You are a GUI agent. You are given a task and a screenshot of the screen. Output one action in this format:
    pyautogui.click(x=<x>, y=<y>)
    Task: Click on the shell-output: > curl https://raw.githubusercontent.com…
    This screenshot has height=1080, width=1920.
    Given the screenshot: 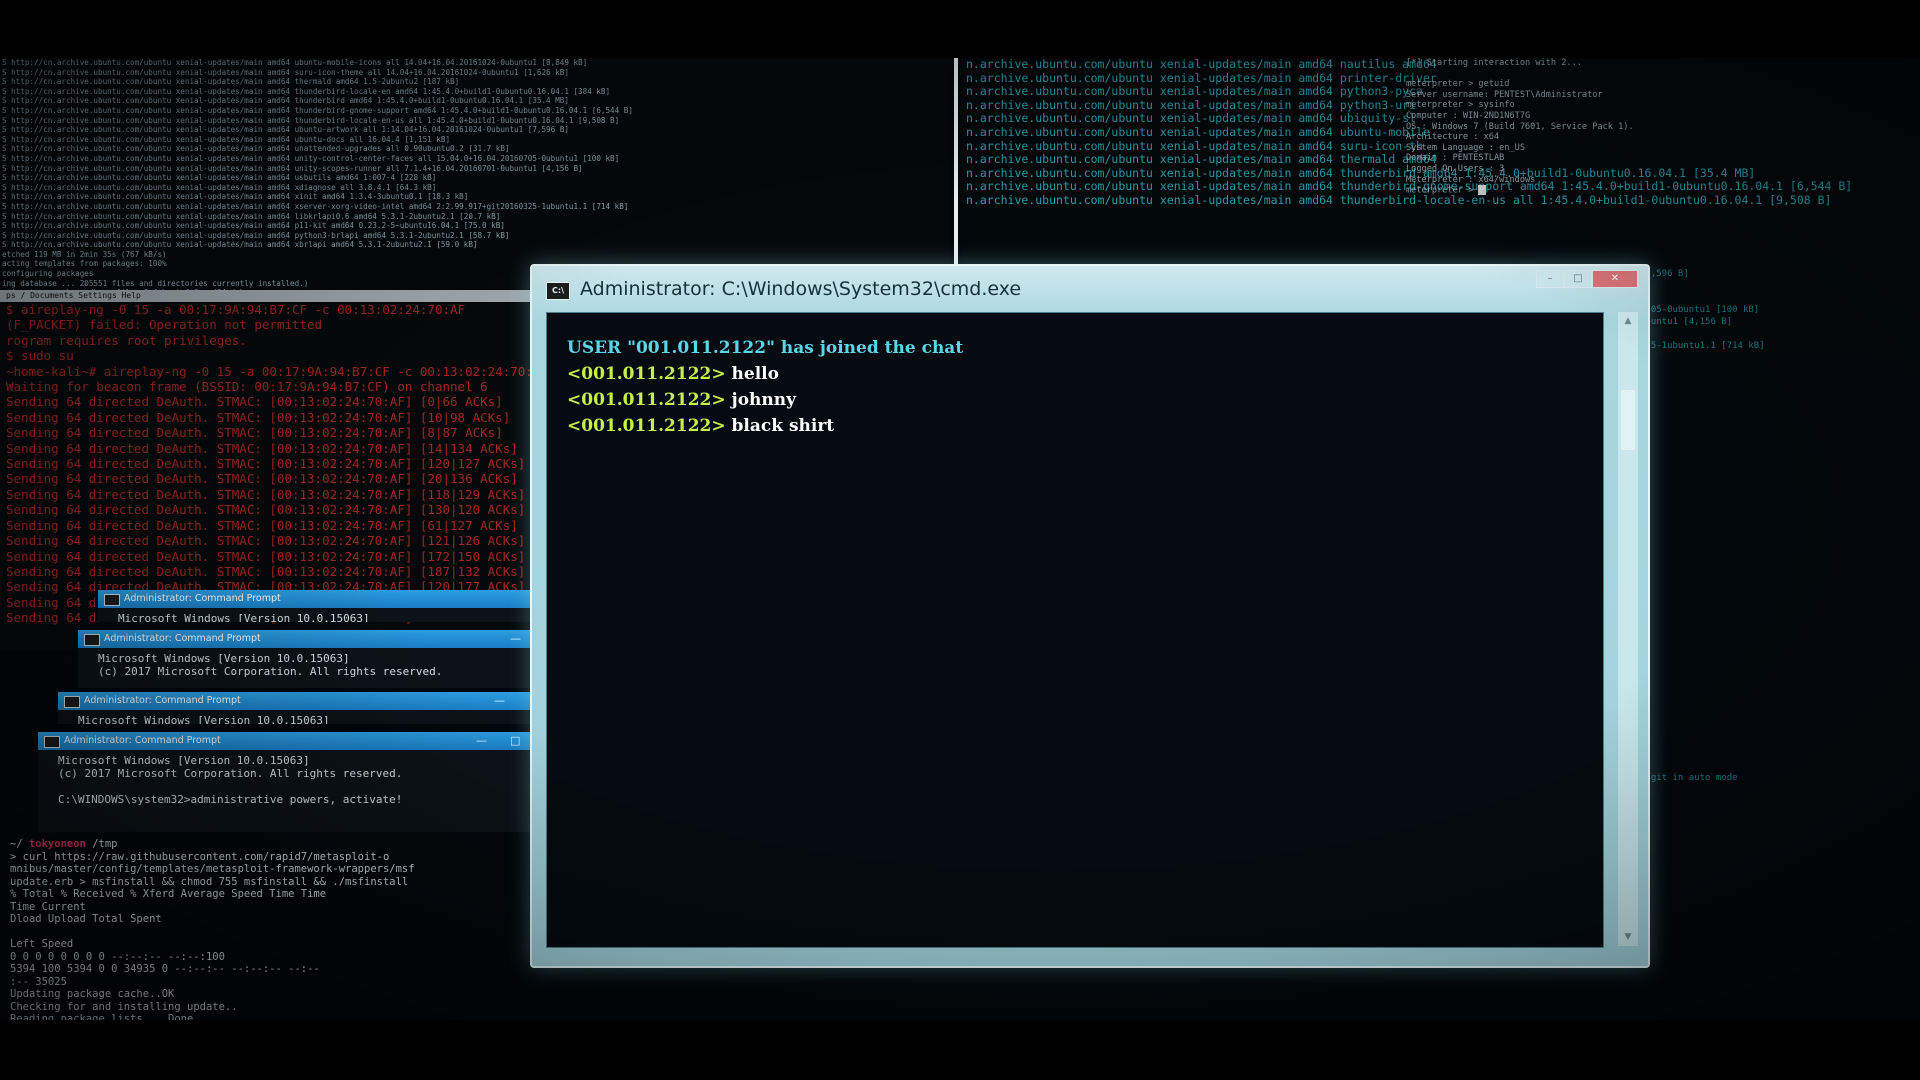 What is the action you would take?
    pyautogui.click(x=275, y=936)
    